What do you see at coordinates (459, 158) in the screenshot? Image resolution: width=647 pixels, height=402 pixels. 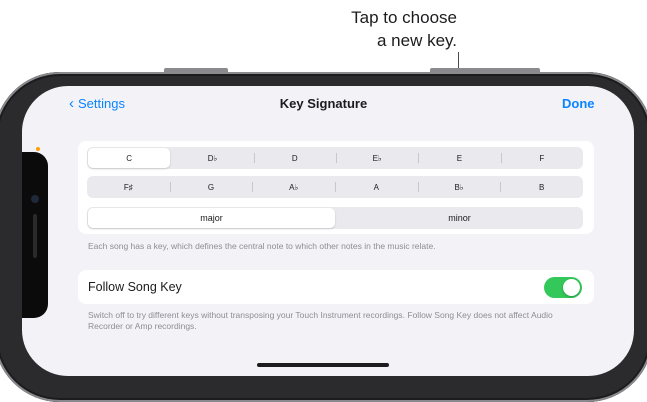 I see `key-button-e: E` at bounding box center [459, 158].